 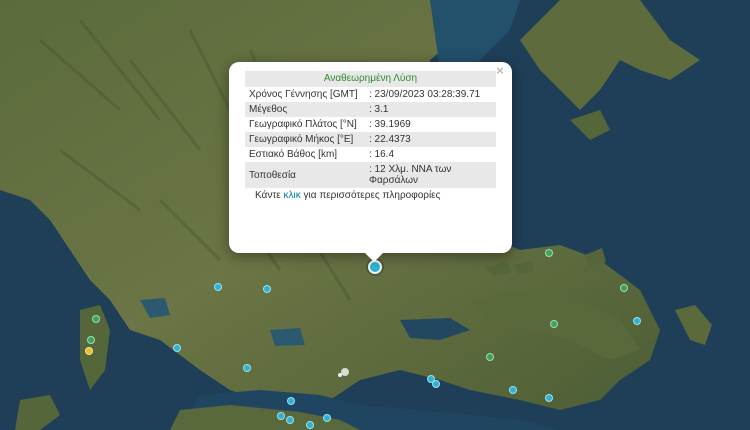 I want to click on location-label: Τοποθεσία, so click(x=305, y=175).